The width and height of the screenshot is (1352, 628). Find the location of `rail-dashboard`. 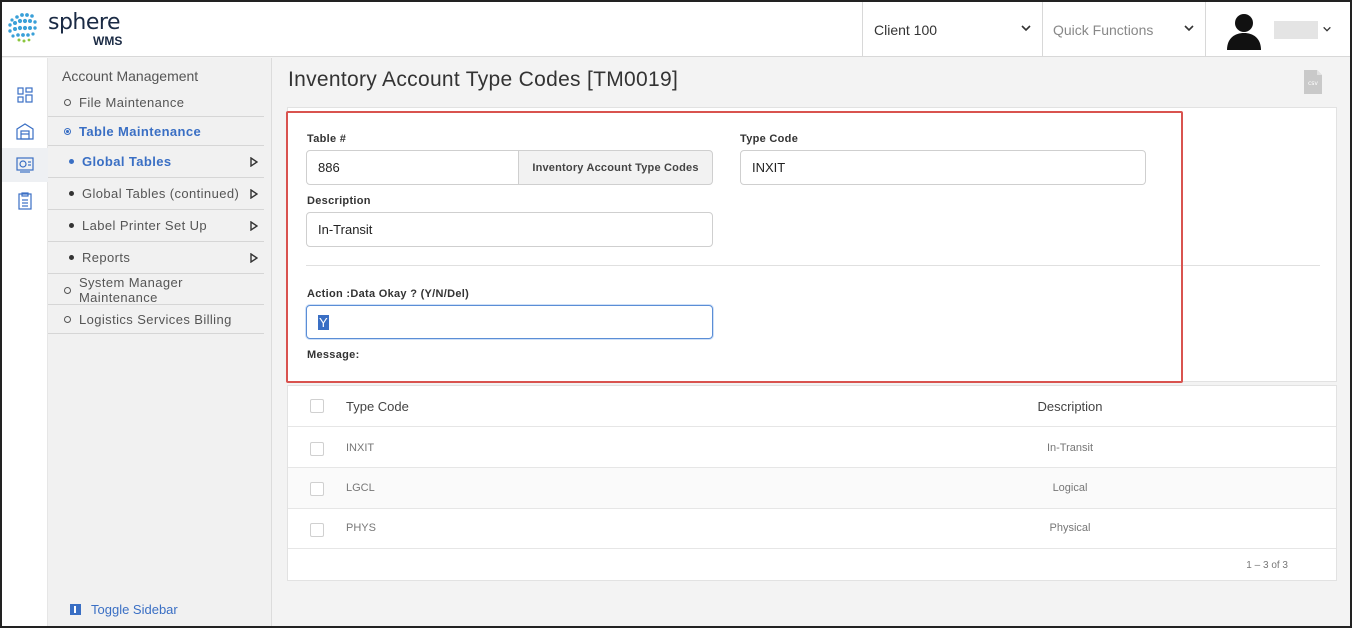

rail-dashboard is located at coordinates (25, 95).